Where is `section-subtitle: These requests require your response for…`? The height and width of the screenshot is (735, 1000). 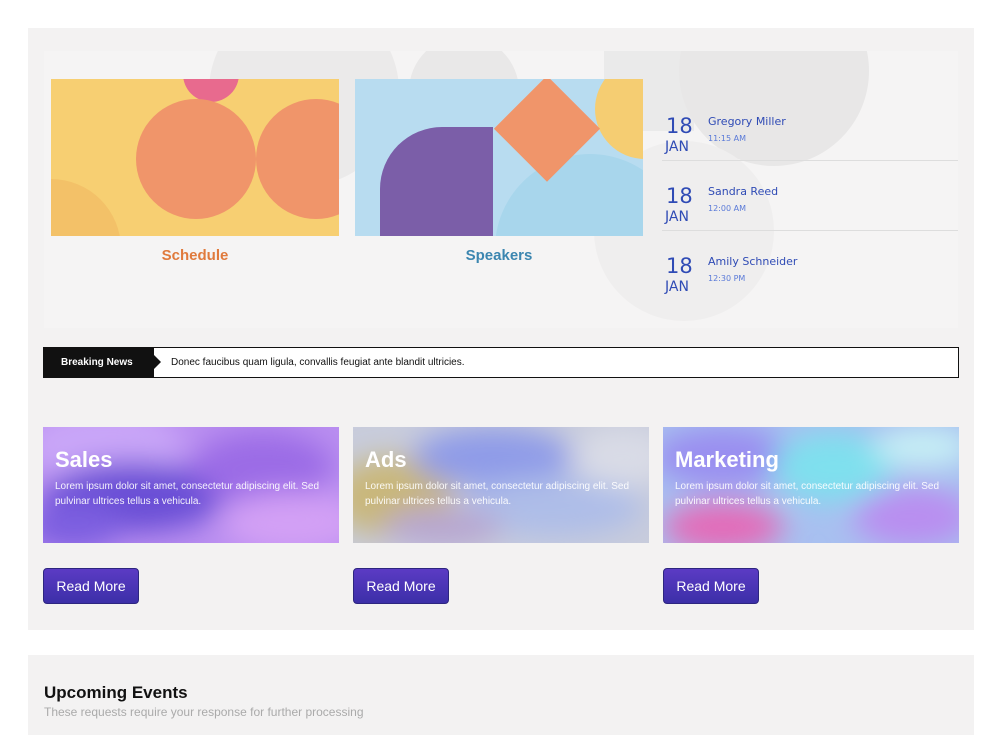 section-subtitle: These requests require your response for… is located at coordinates (204, 712).